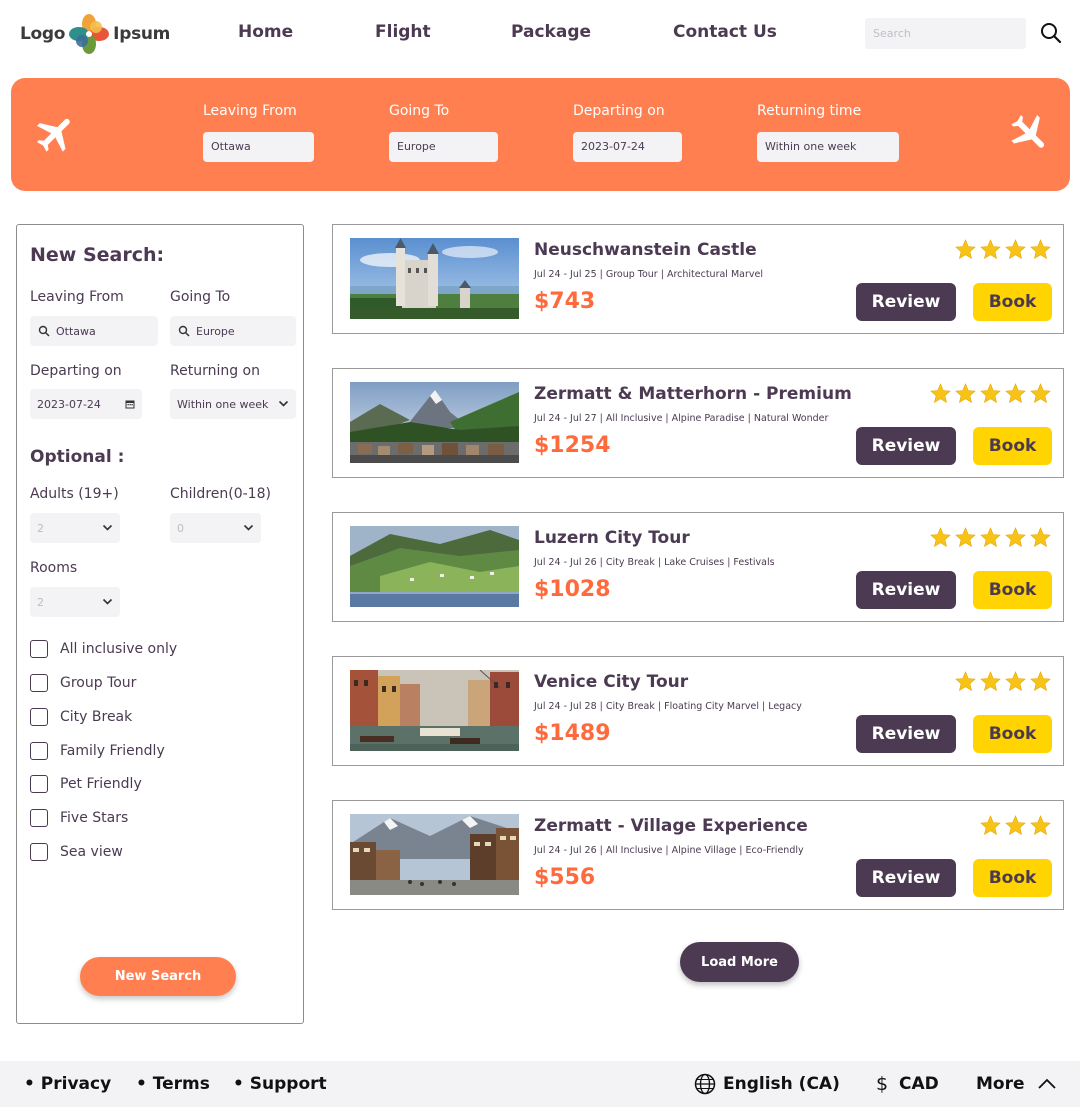 Image resolution: width=1080 pixels, height=1107 pixels. What do you see at coordinates (75, 528) in the screenshot?
I see `adults-select: 2` at bounding box center [75, 528].